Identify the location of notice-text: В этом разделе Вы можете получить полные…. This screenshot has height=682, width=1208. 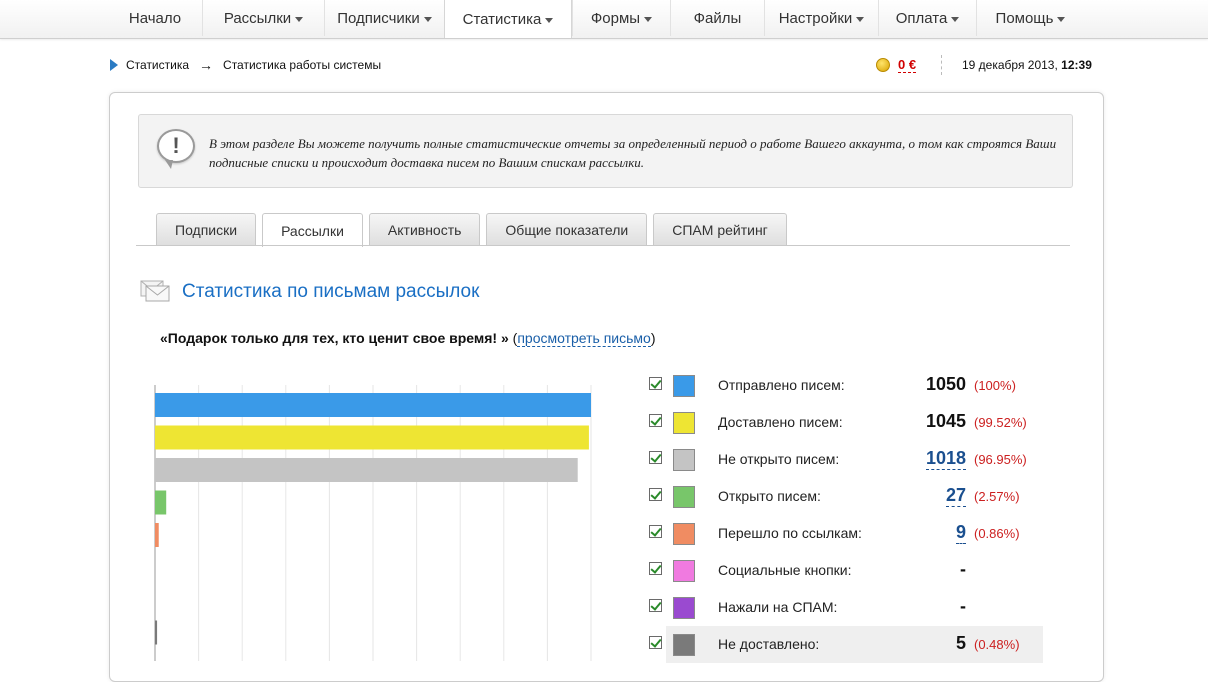
(633, 153).